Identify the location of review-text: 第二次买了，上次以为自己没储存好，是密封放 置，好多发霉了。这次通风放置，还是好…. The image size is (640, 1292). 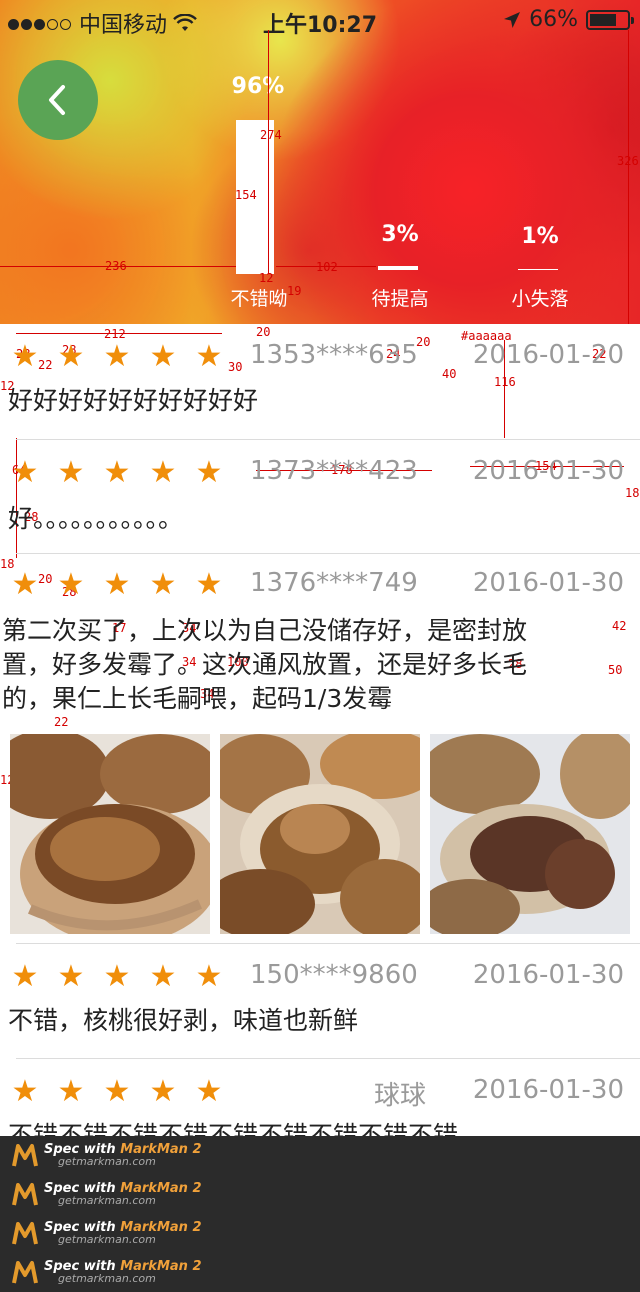
(311, 665).